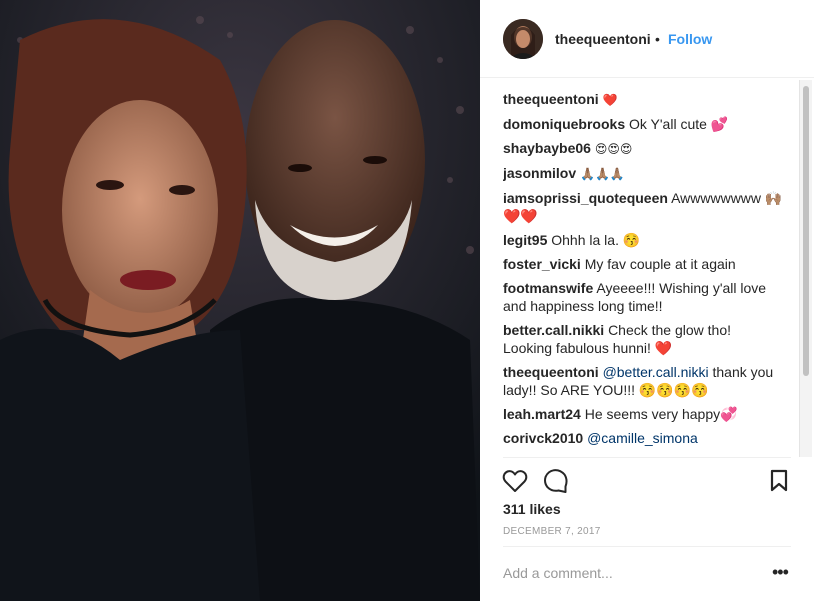 Image resolution: width=814 pixels, height=601 pixels. I want to click on comment-username: legit95, so click(525, 240).